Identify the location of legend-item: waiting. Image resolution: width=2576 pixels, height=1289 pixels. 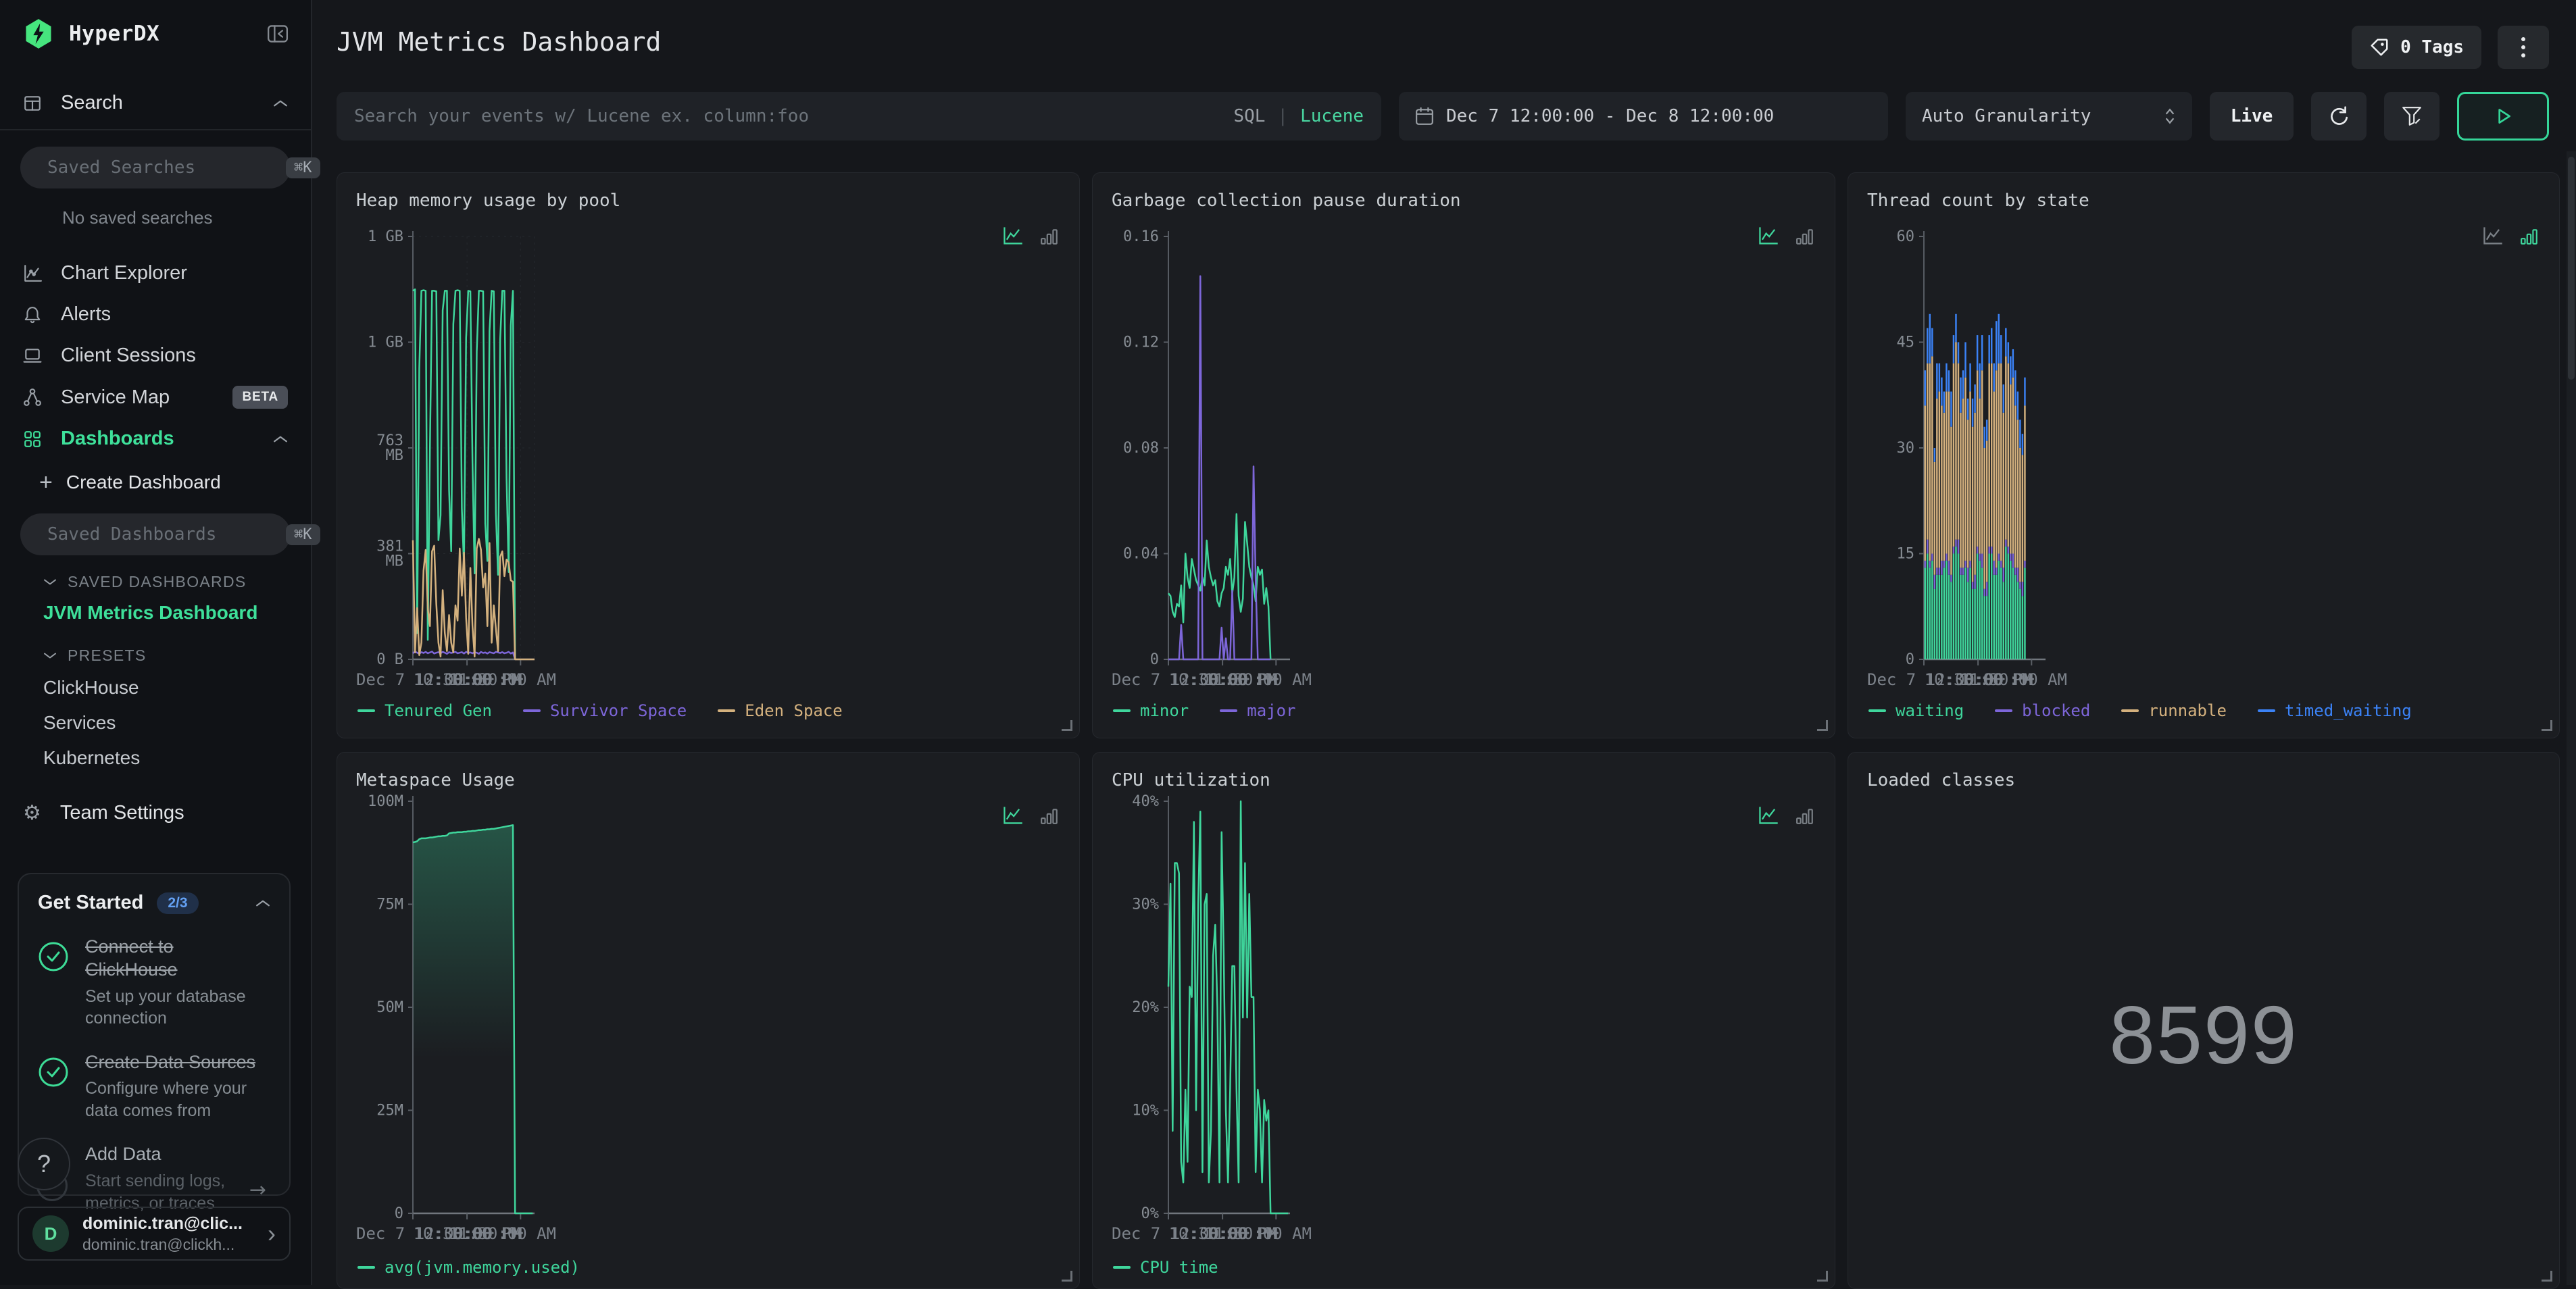
(1916, 710).